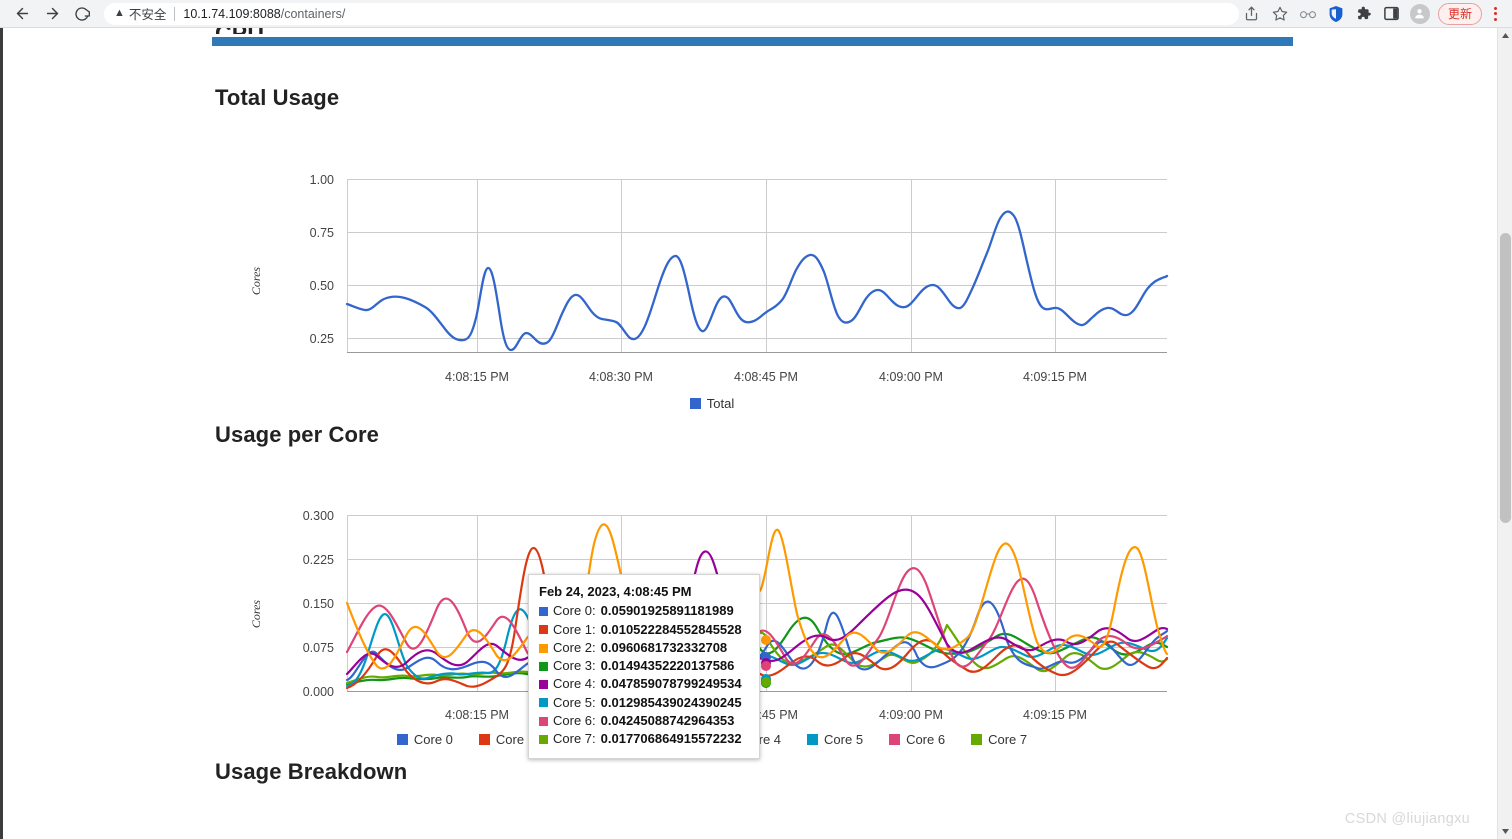 The image size is (1512, 839). What do you see at coordinates (277, 97) in the screenshot?
I see `section-title-total-usage: Total Usage` at bounding box center [277, 97].